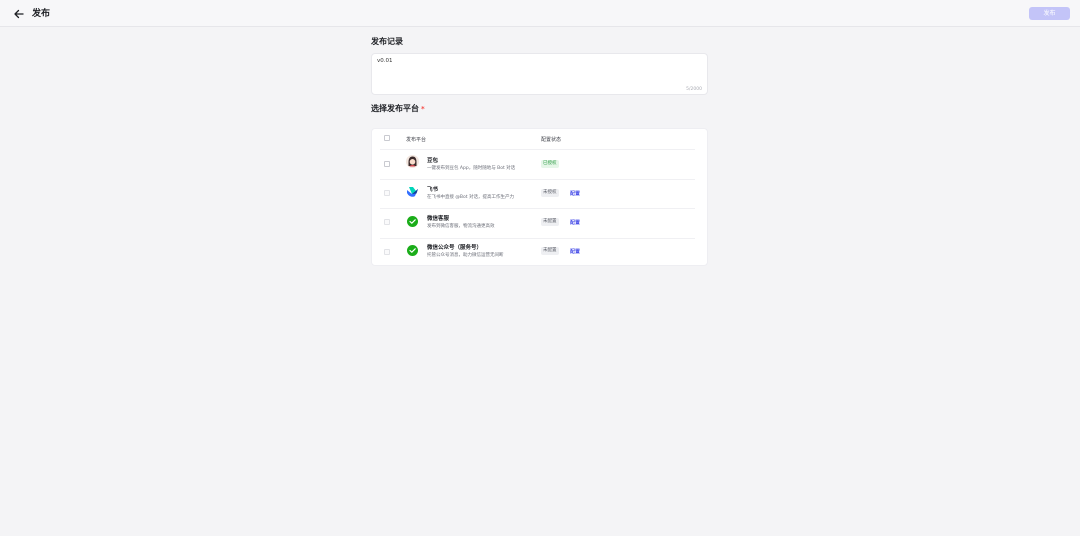 The height and width of the screenshot is (536, 1080). What do you see at coordinates (387, 138) in the screenshot?
I see `select-all-checkbox` at bounding box center [387, 138].